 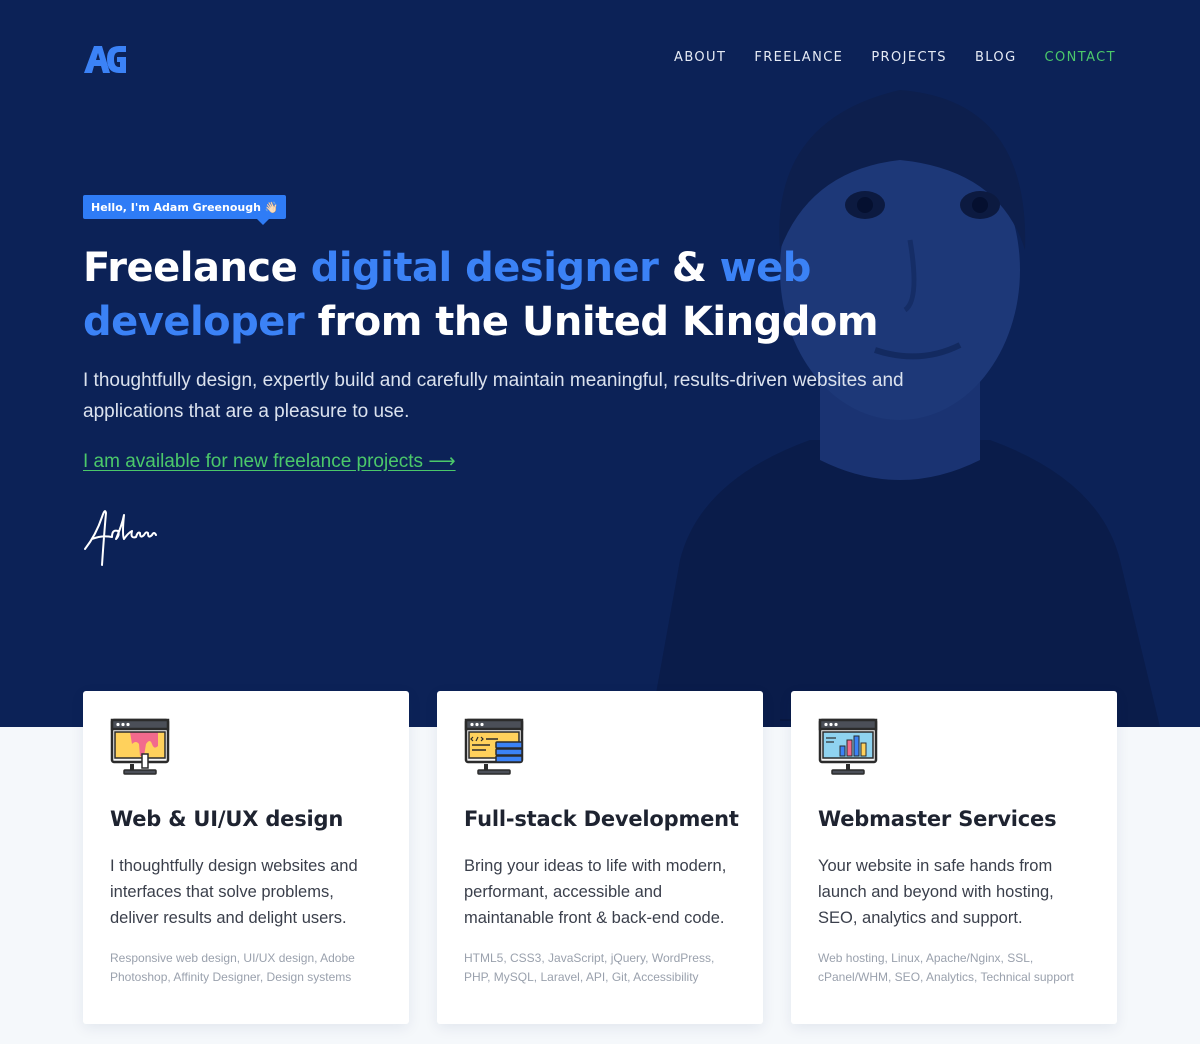 I want to click on code-monitor-icon, so click(x=494, y=746).